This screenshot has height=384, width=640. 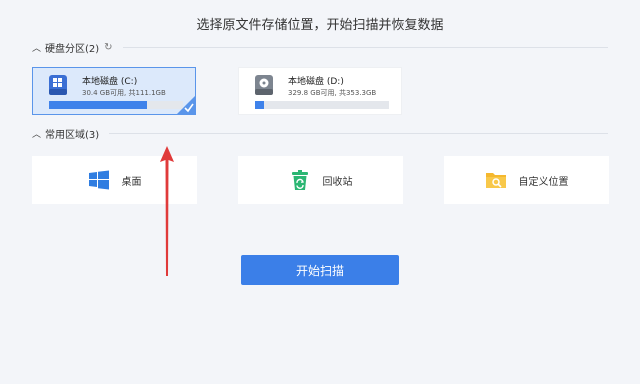 I want to click on folder-search-icon, so click(x=495, y=180).